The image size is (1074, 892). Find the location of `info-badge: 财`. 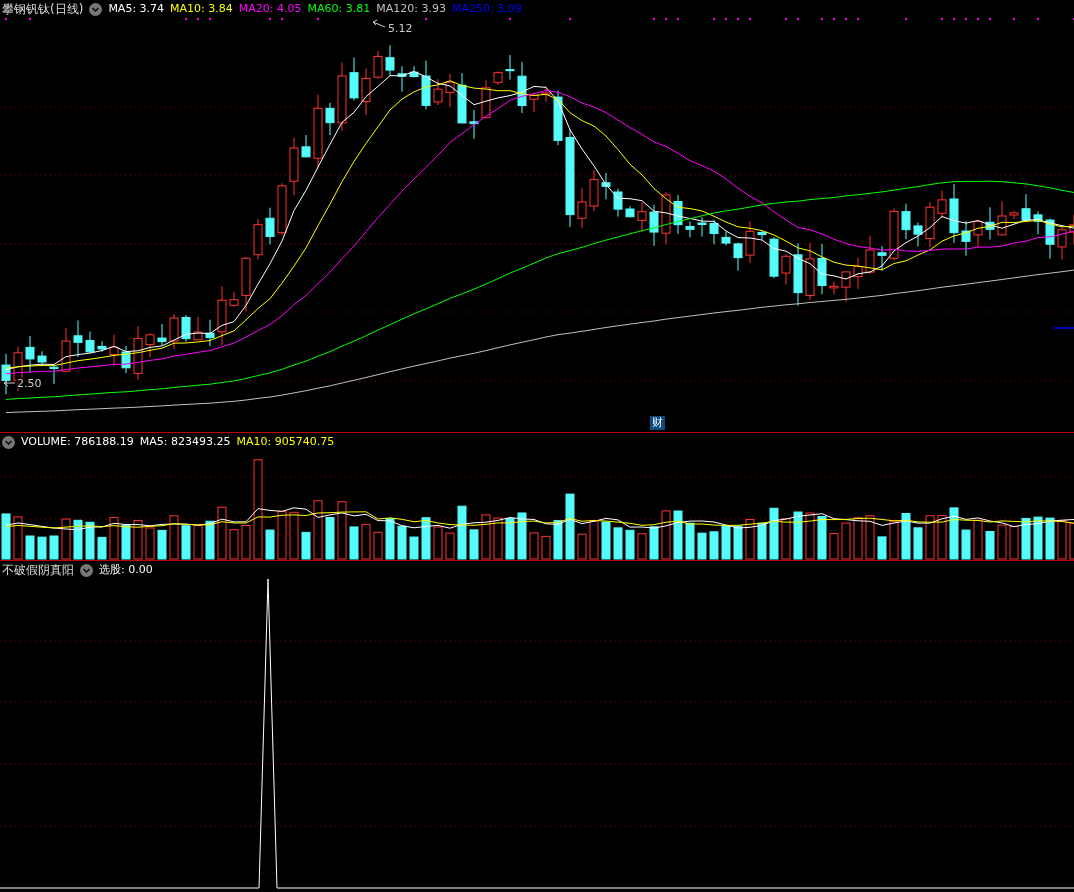

info-badge: 财 is located at coordinates (657, 423).